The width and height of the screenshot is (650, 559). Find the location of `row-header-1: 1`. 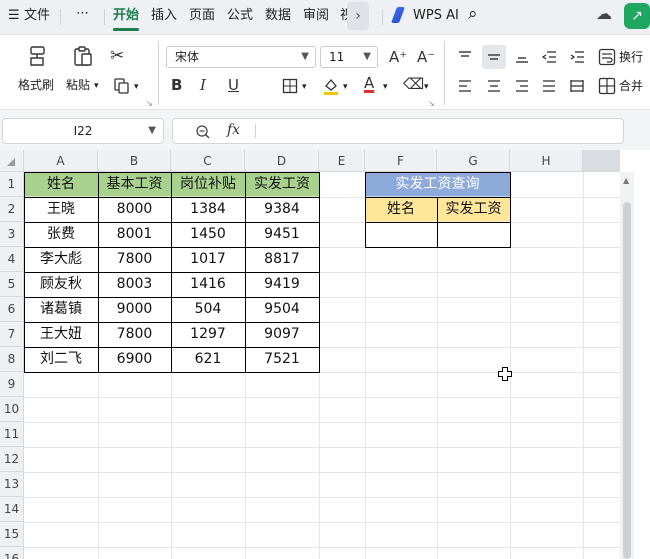

row-header-1: 1 is located at coordinates (12, 184).